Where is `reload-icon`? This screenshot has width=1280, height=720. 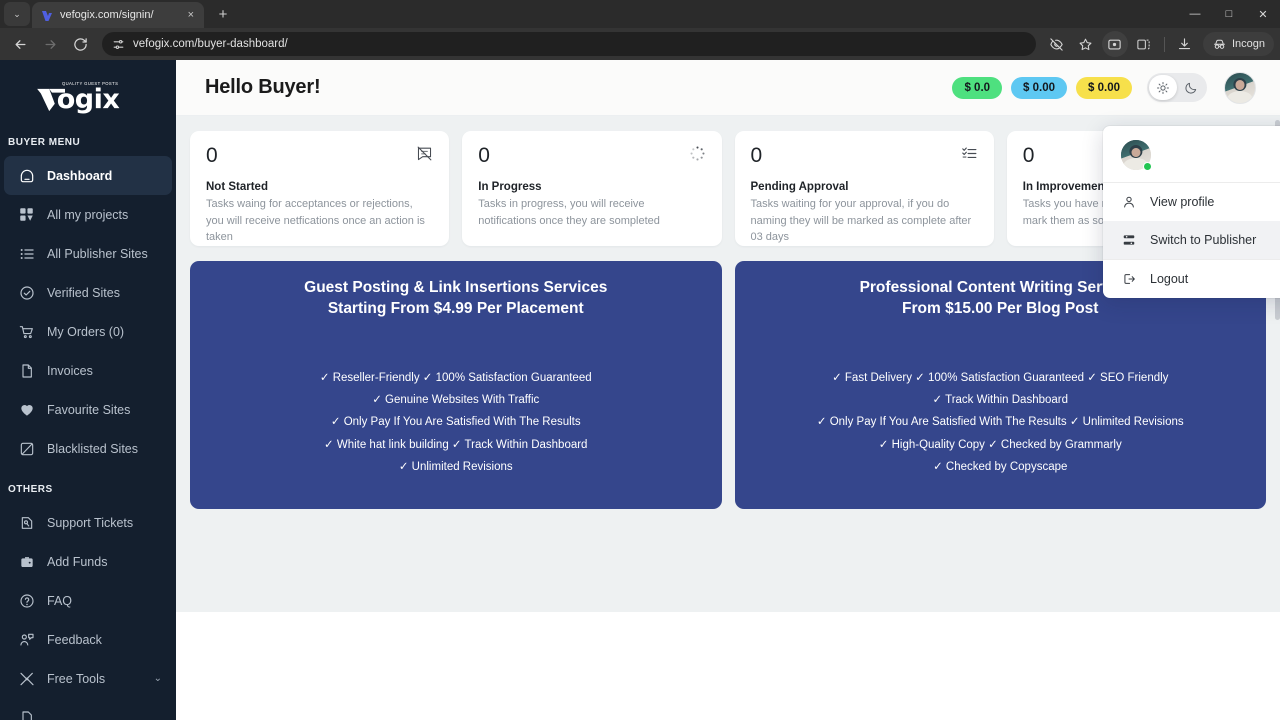 reload-icon is located at coordinates (80, 44).